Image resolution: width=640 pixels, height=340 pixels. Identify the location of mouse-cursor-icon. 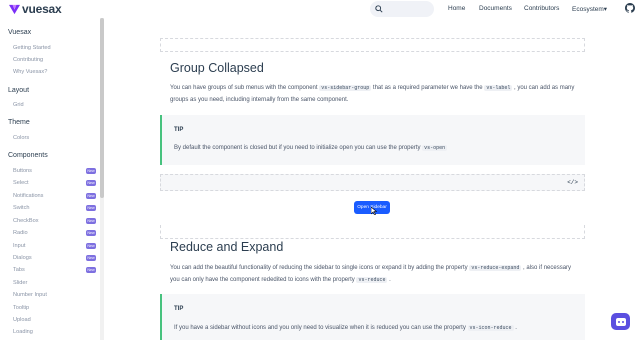
(374, 211).